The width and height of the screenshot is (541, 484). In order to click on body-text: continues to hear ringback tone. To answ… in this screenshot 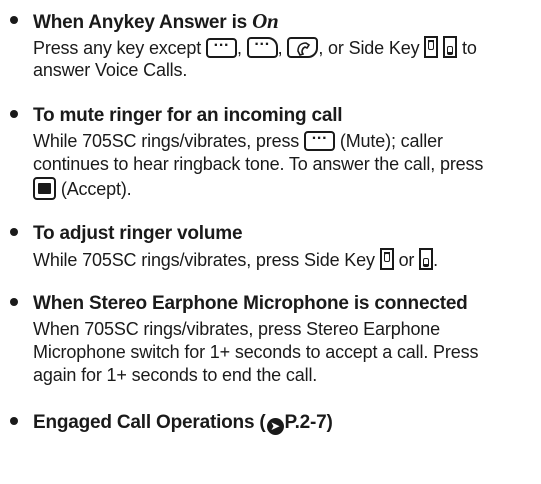, I will do `click(258, 164)`.